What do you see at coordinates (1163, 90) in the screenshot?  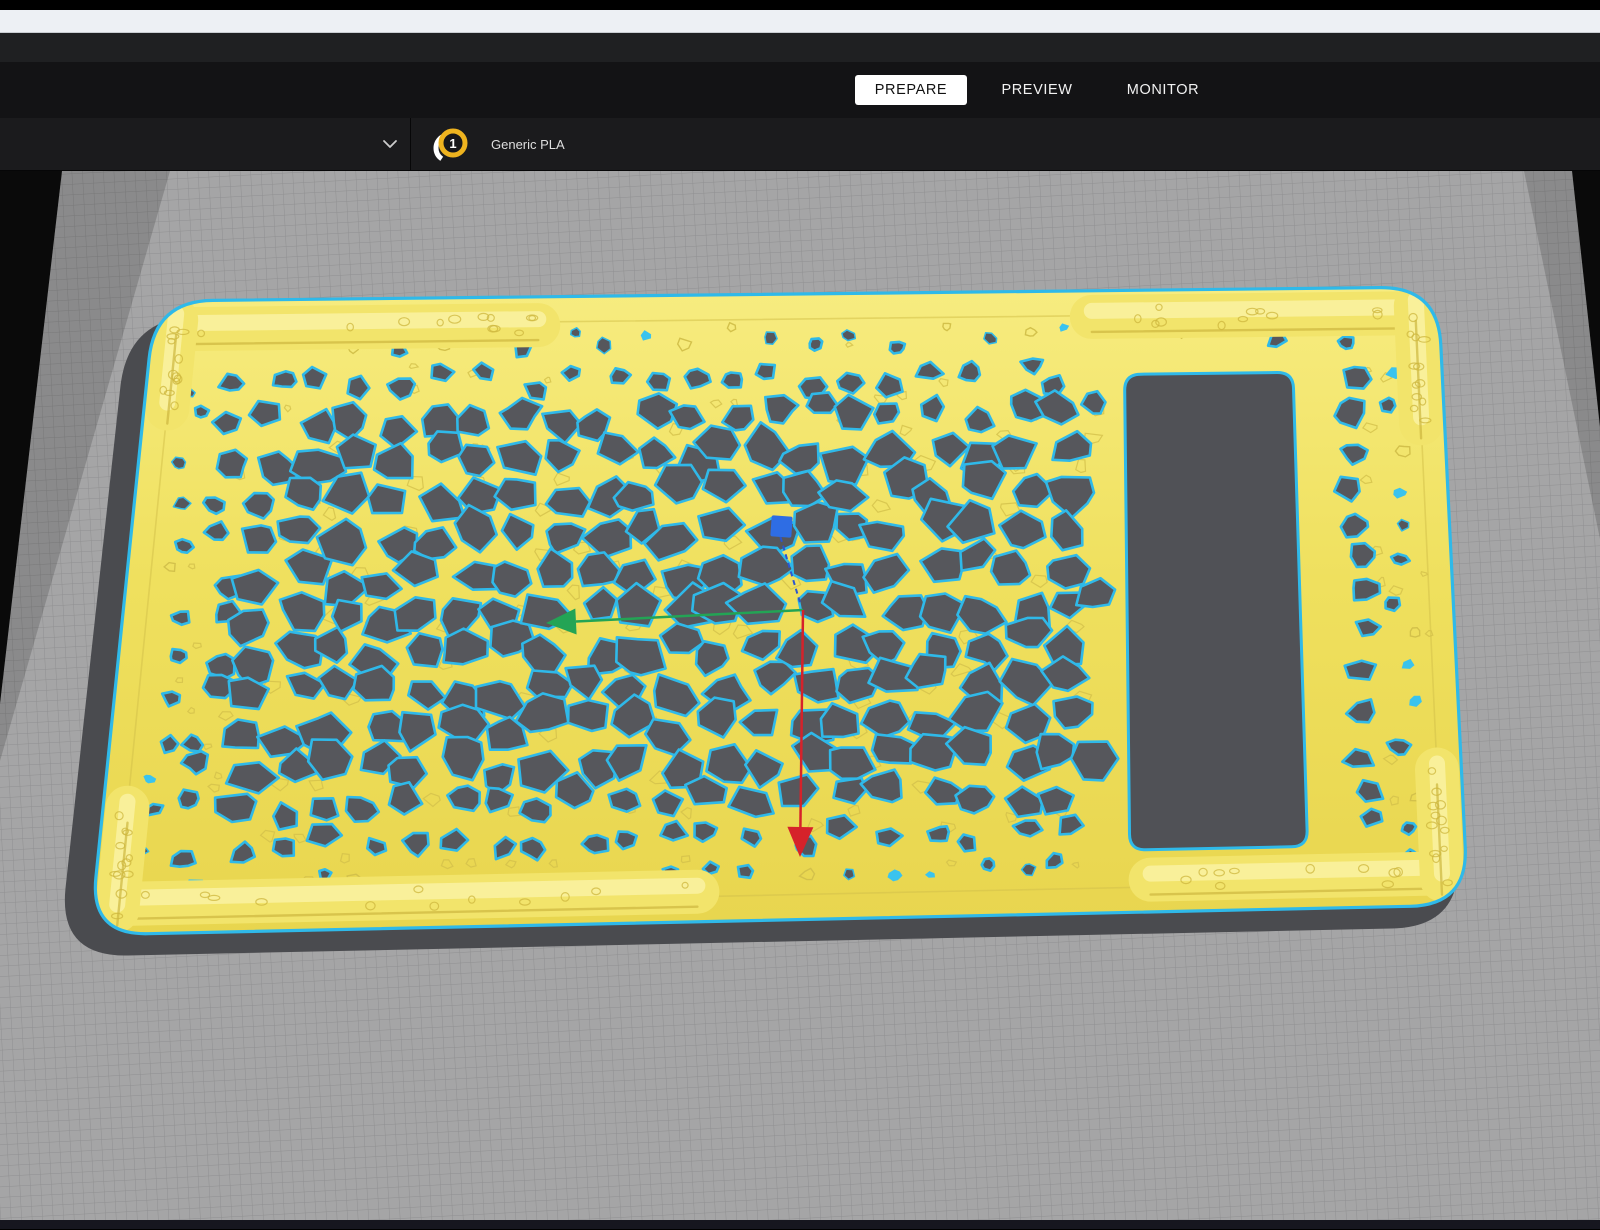 I see `tab-monitor: MONITOR` at bounding box center [1163, 90].